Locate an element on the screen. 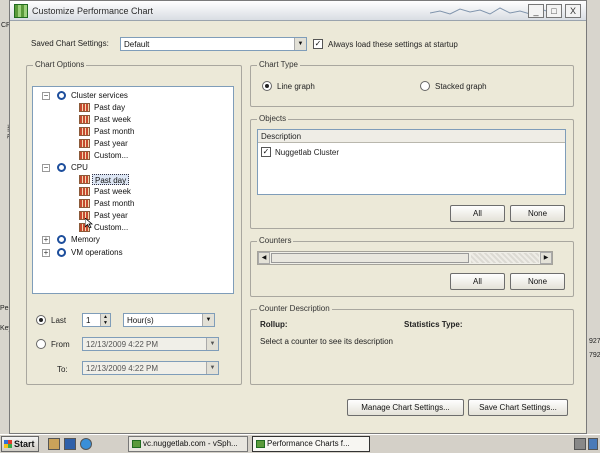 Image resolution: width=600 pixels, height=453 pixels. counter-description-hint: Select a counter to see its description is located at coordinates (326, 341).